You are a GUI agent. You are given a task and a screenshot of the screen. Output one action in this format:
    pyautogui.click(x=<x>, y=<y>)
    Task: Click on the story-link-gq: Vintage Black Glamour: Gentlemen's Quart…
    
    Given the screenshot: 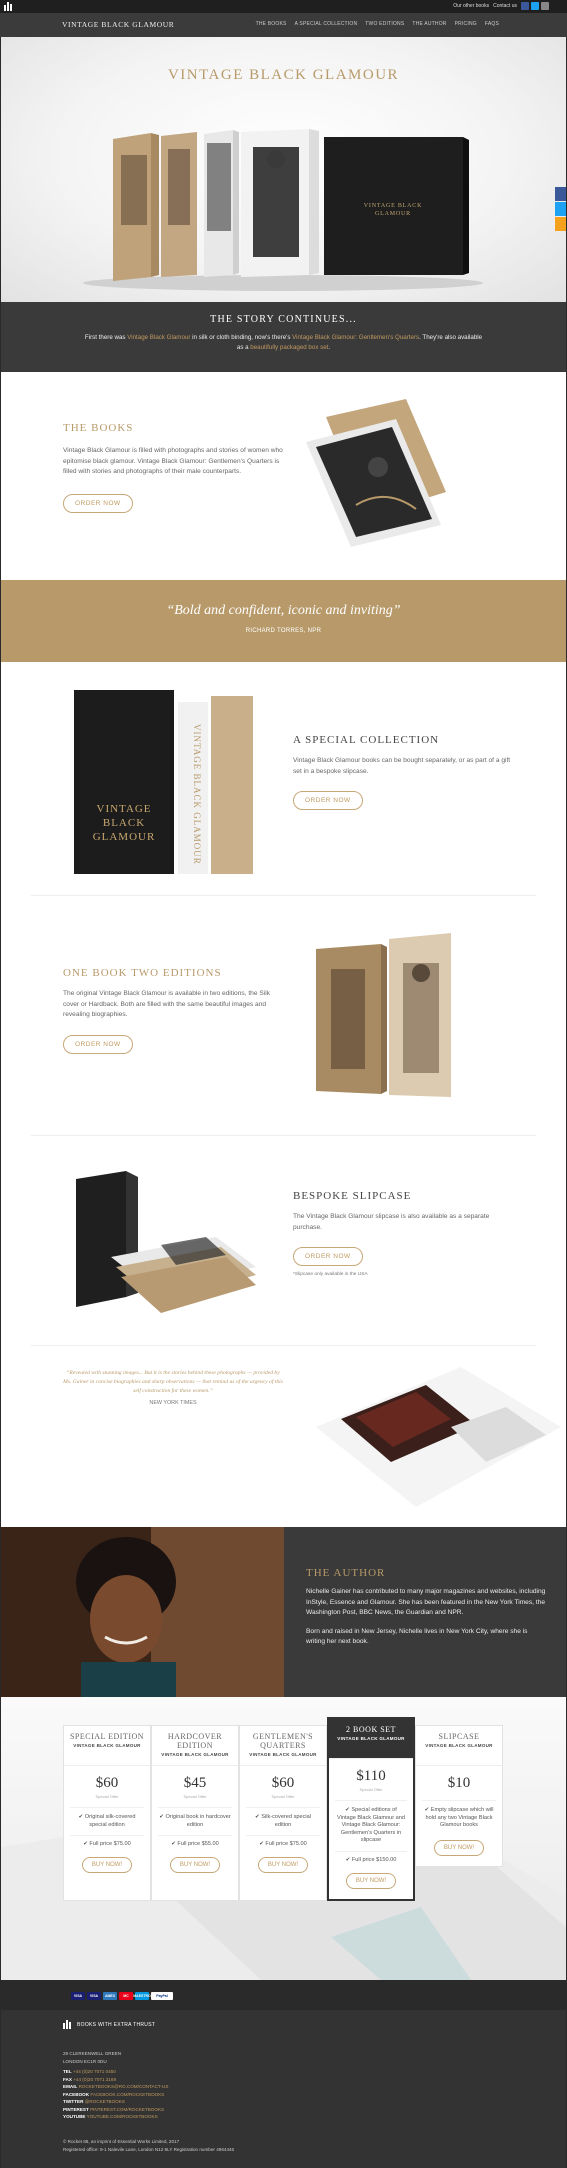 What is the action you would take?
    pyautogui.click(x=355, y=337)
    